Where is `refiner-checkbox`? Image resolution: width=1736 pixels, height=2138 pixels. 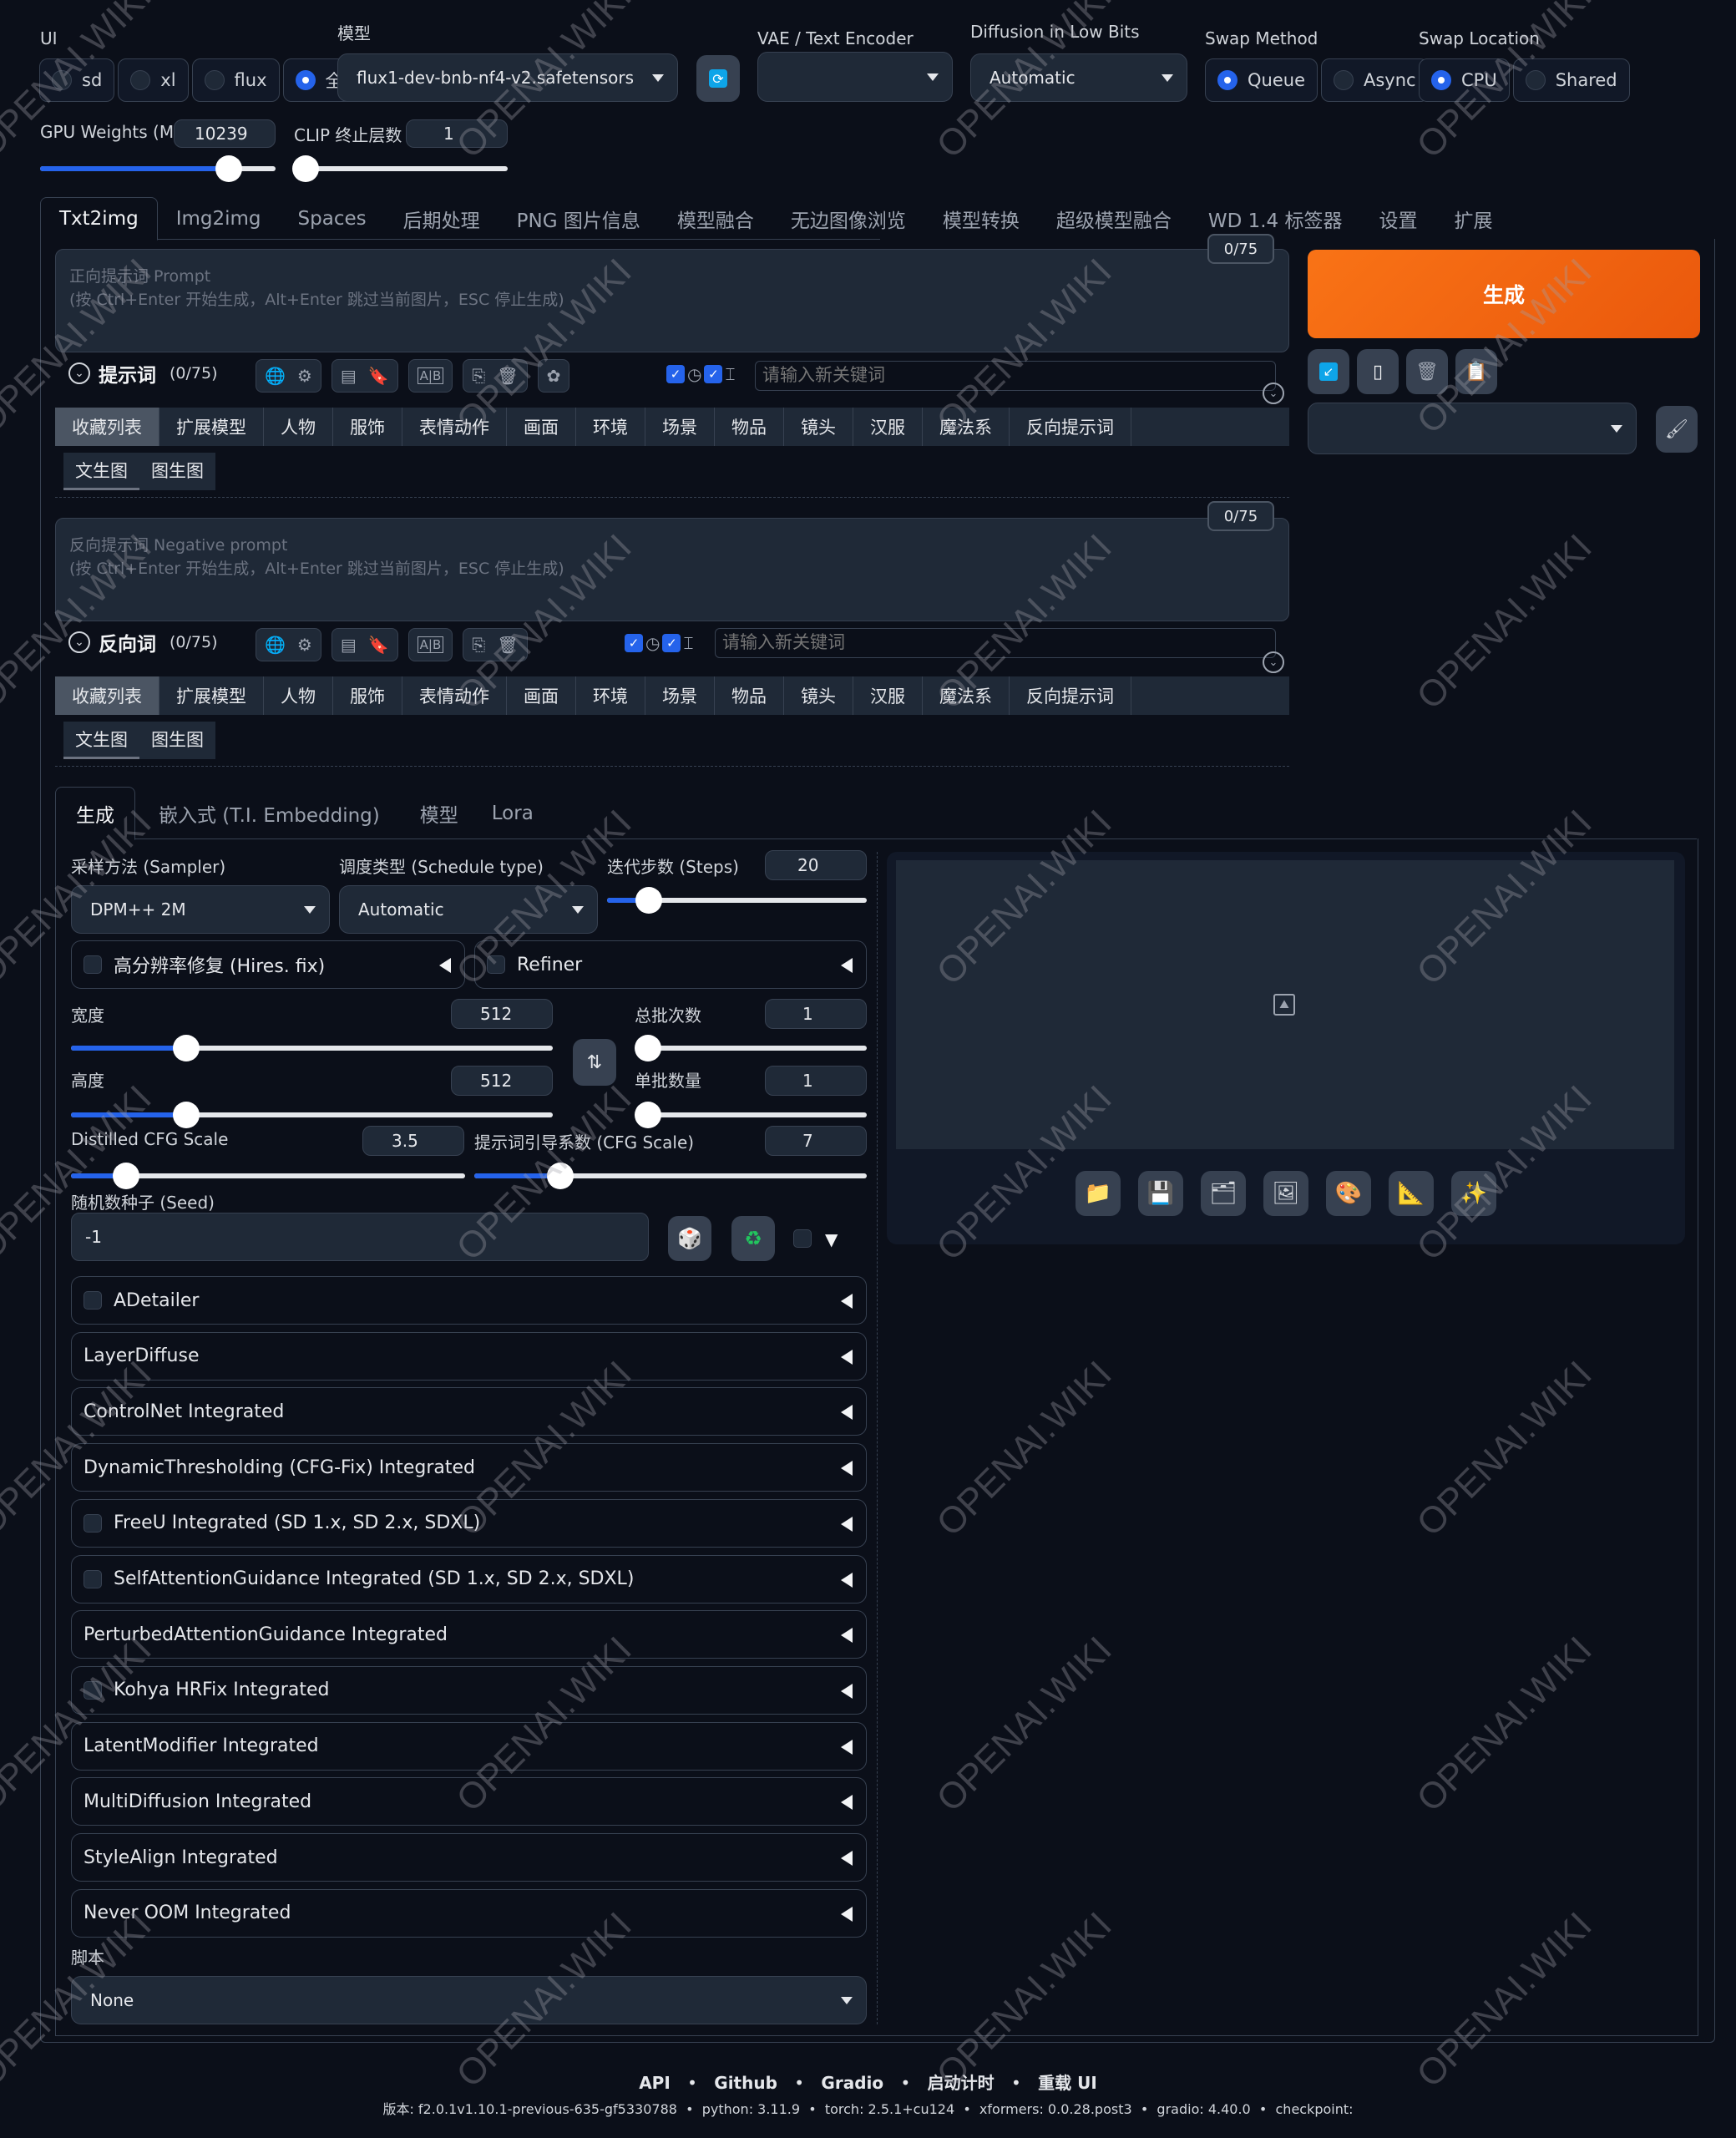
refiner-checkbox is located at coordinates (496, 965).